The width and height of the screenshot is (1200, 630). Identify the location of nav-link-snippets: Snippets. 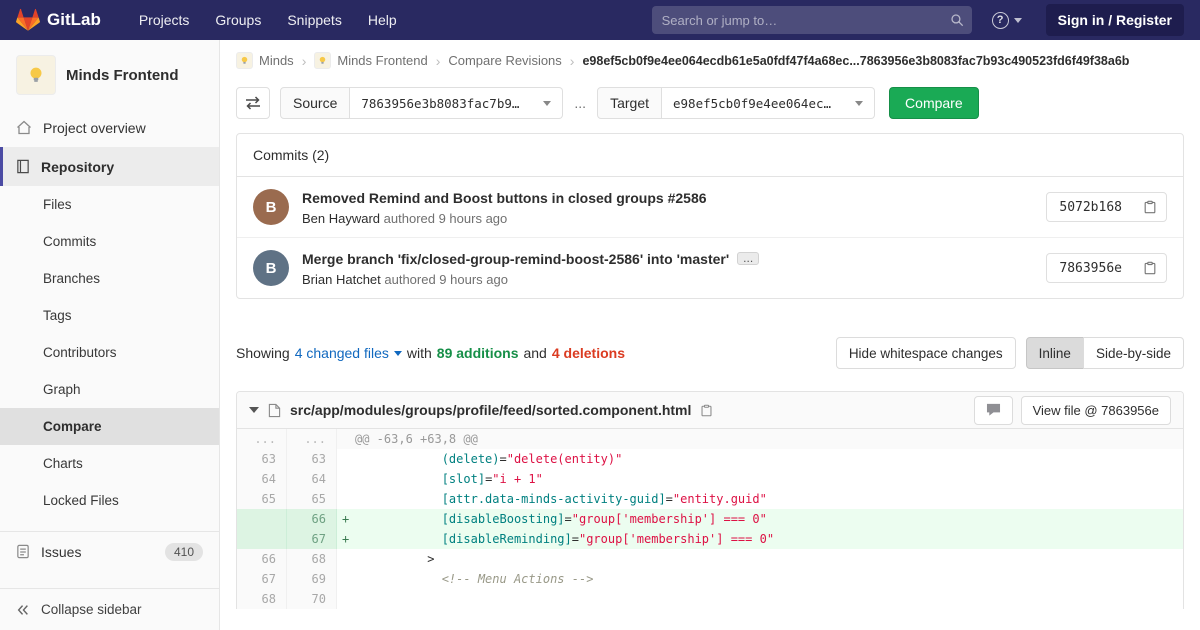
(314, 20).